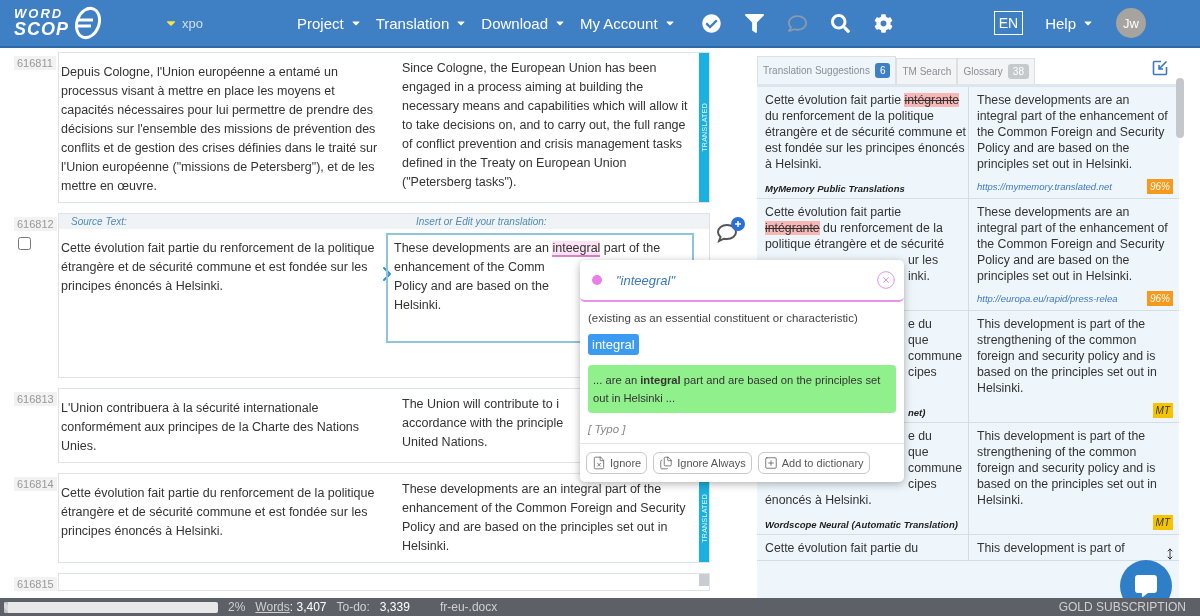 The height and width of the screenshot is (616, 1200). What do you see at coordinates (1018, 71) in the screenshot?
I see `count-badge: 38` at bounding box center [1018, 71].